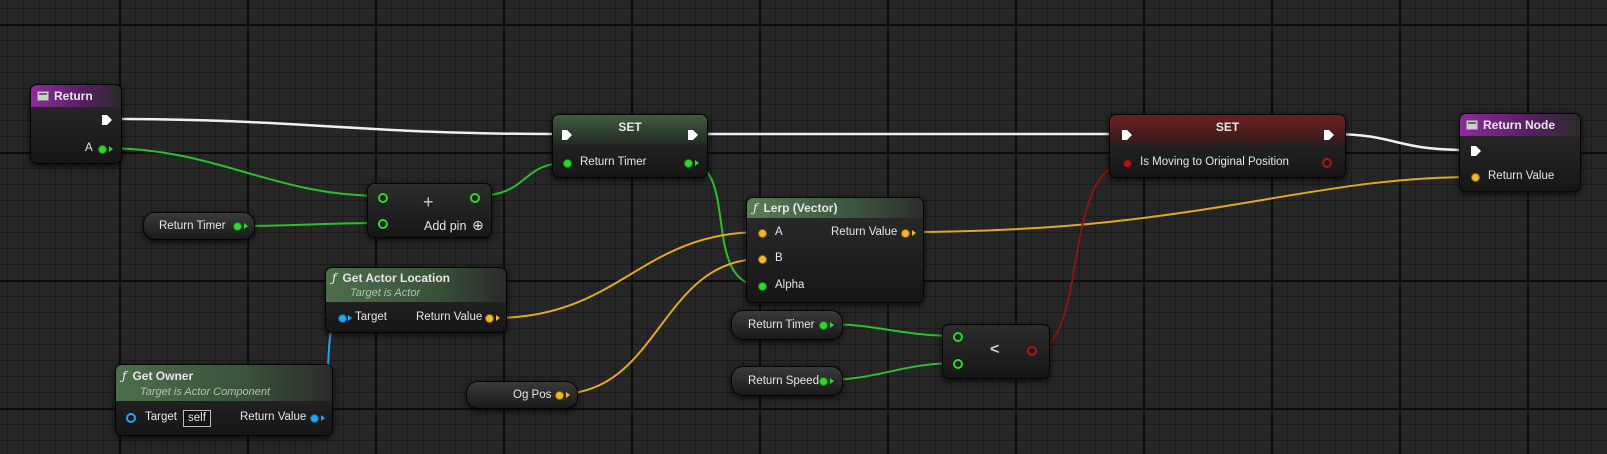 The width and height of the screenshot is (1607, 454). What do you see at coordinates (396, 278) in the screenshot?
I see `get-actor-location-title: Get Actor Location` at bounding box center [396, 278].